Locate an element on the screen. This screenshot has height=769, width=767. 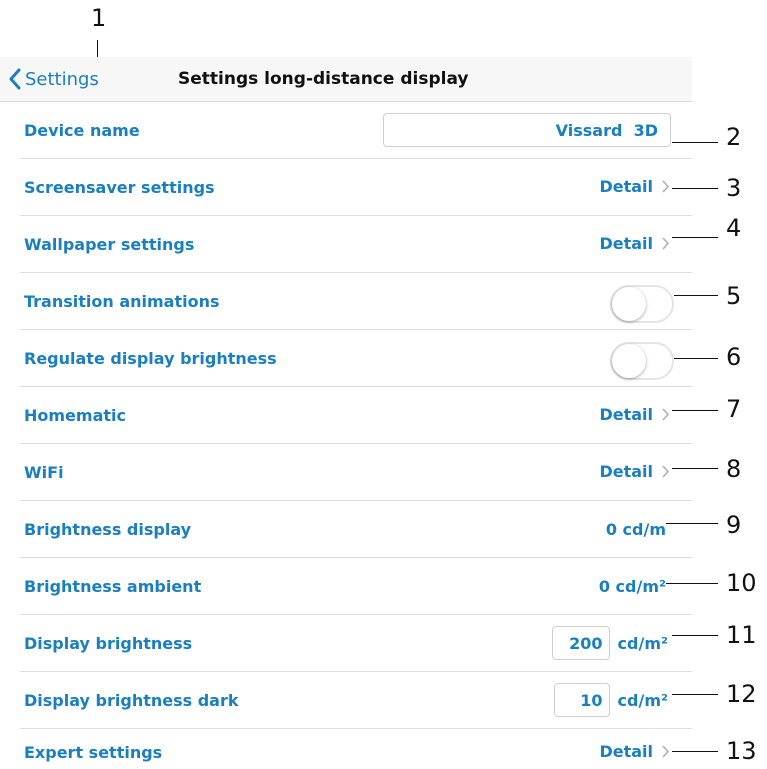
row-brightness-ambient: Brightness ambient 0 cd/m² is located at coordinates (346, 586).